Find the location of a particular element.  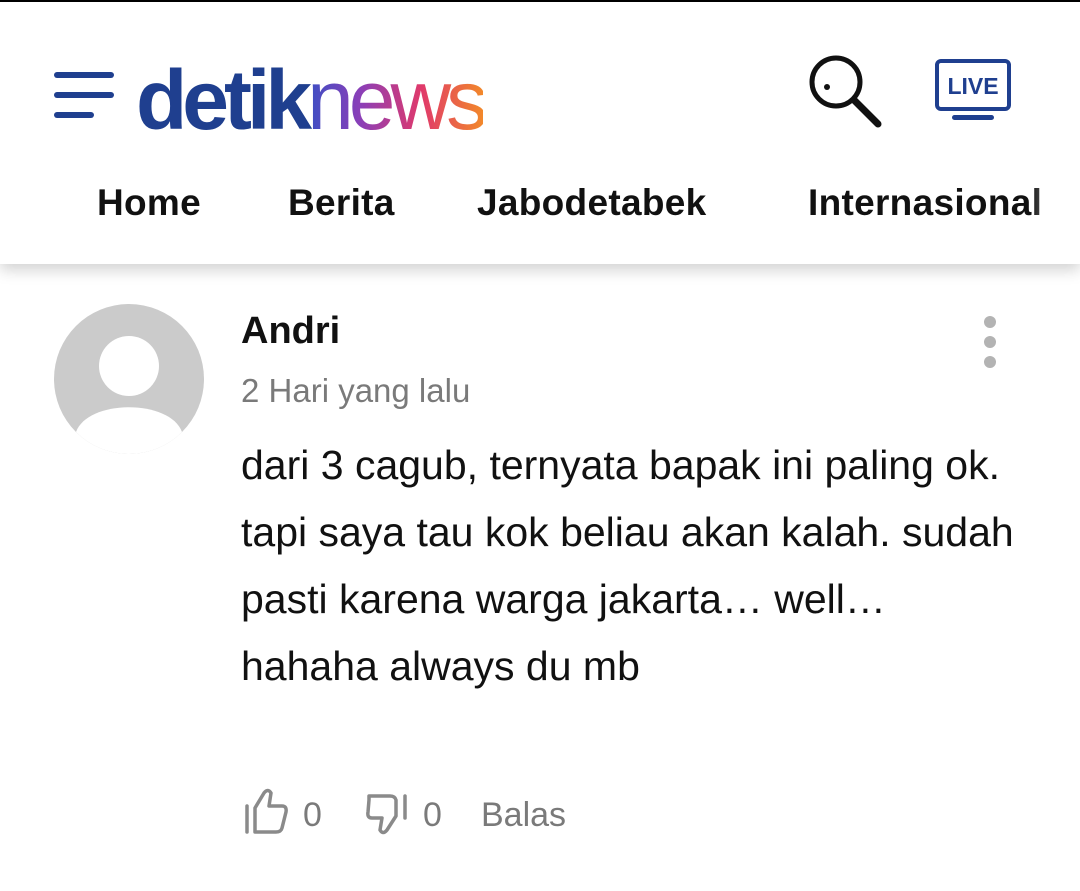

comment-timestamp: 2 Hari yang lalu is located at coordinates (356, 390).